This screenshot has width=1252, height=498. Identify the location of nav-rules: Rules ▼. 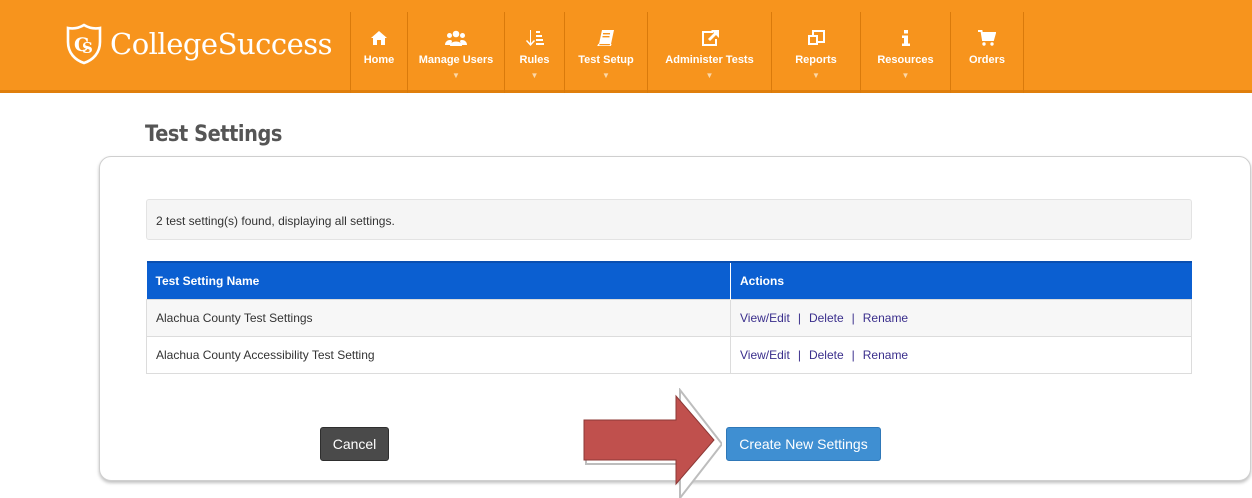
(534, 52).